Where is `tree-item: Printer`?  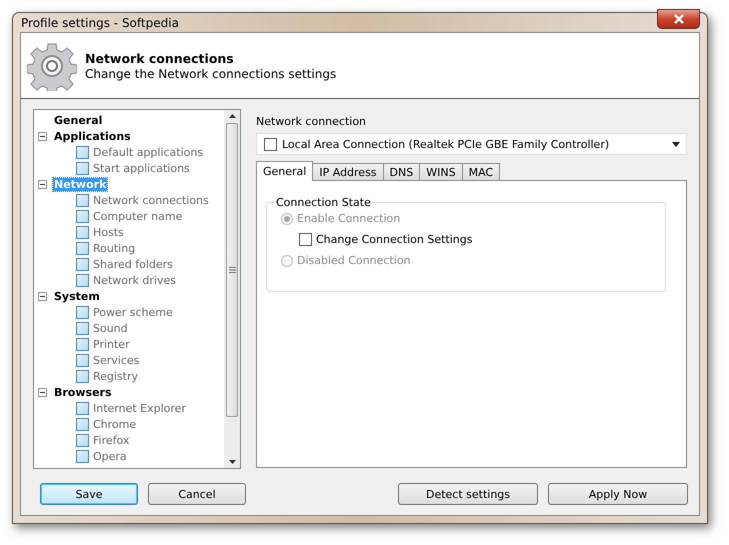
tree-item: Printer is located at coordinates (111, 344).